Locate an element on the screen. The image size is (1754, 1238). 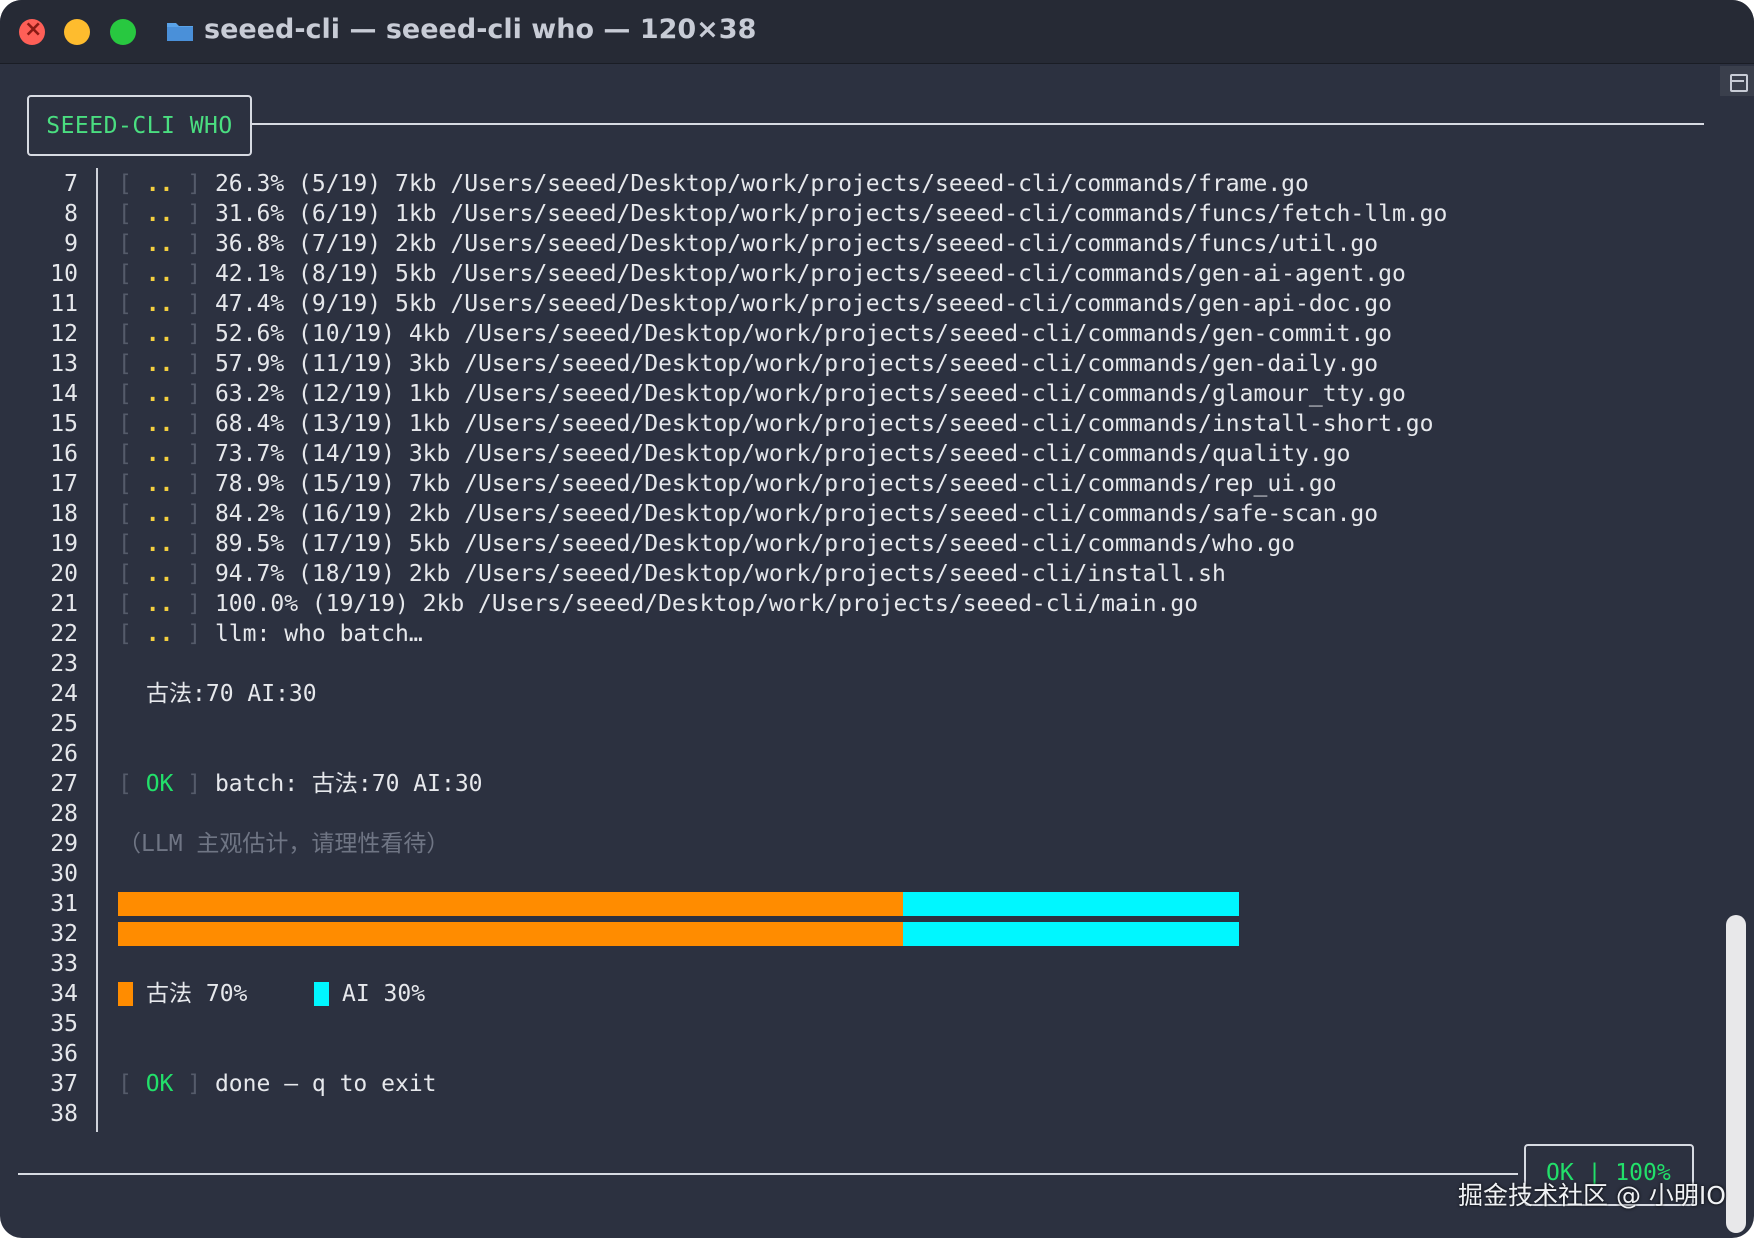
line-content: （LLM 主观估计，请理性看待） is located at coordinates (283, 844).